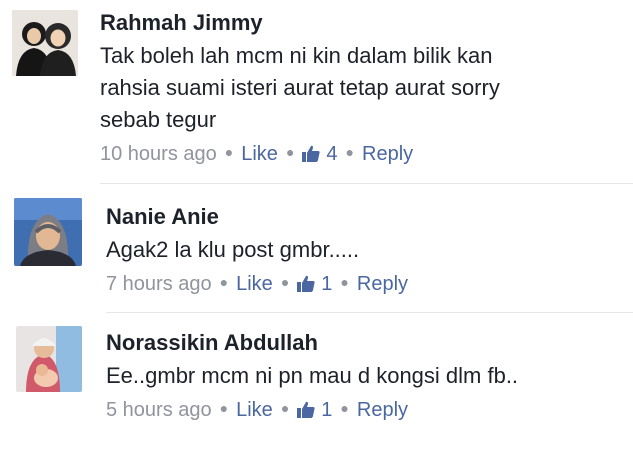 The height and width of the screenshot is (450, 633). I want to click on like-count-value: 4, so click(332, 154).